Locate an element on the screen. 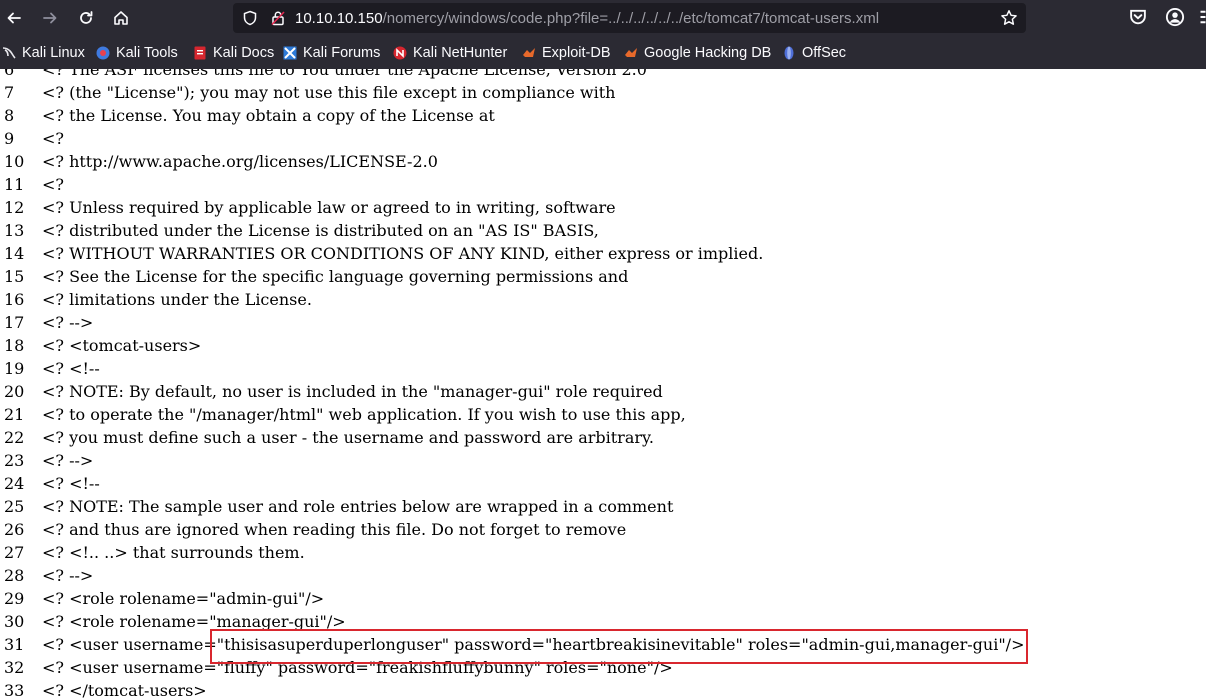 Image resolution: width=1206 pixels, height=699 pixels. code-line: 24 <? <!-- is located at coordinates (603, 485).